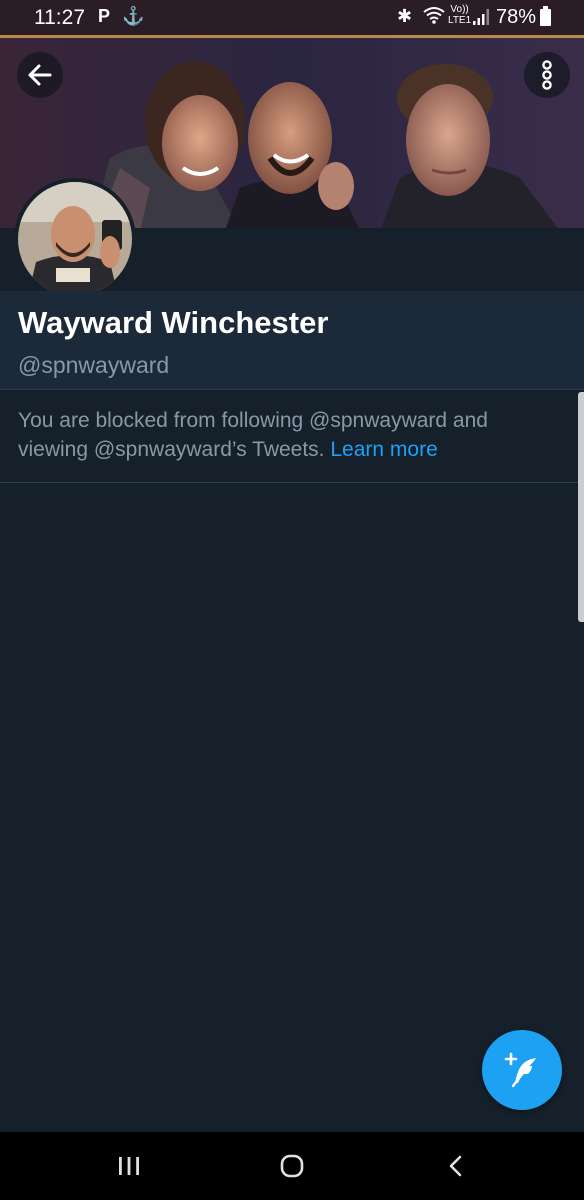 This screenshot has height=1200, width=584. Describe the element at coordinates (516, 17) in the screenshot. I see `battery-percent: 78%` at that location.